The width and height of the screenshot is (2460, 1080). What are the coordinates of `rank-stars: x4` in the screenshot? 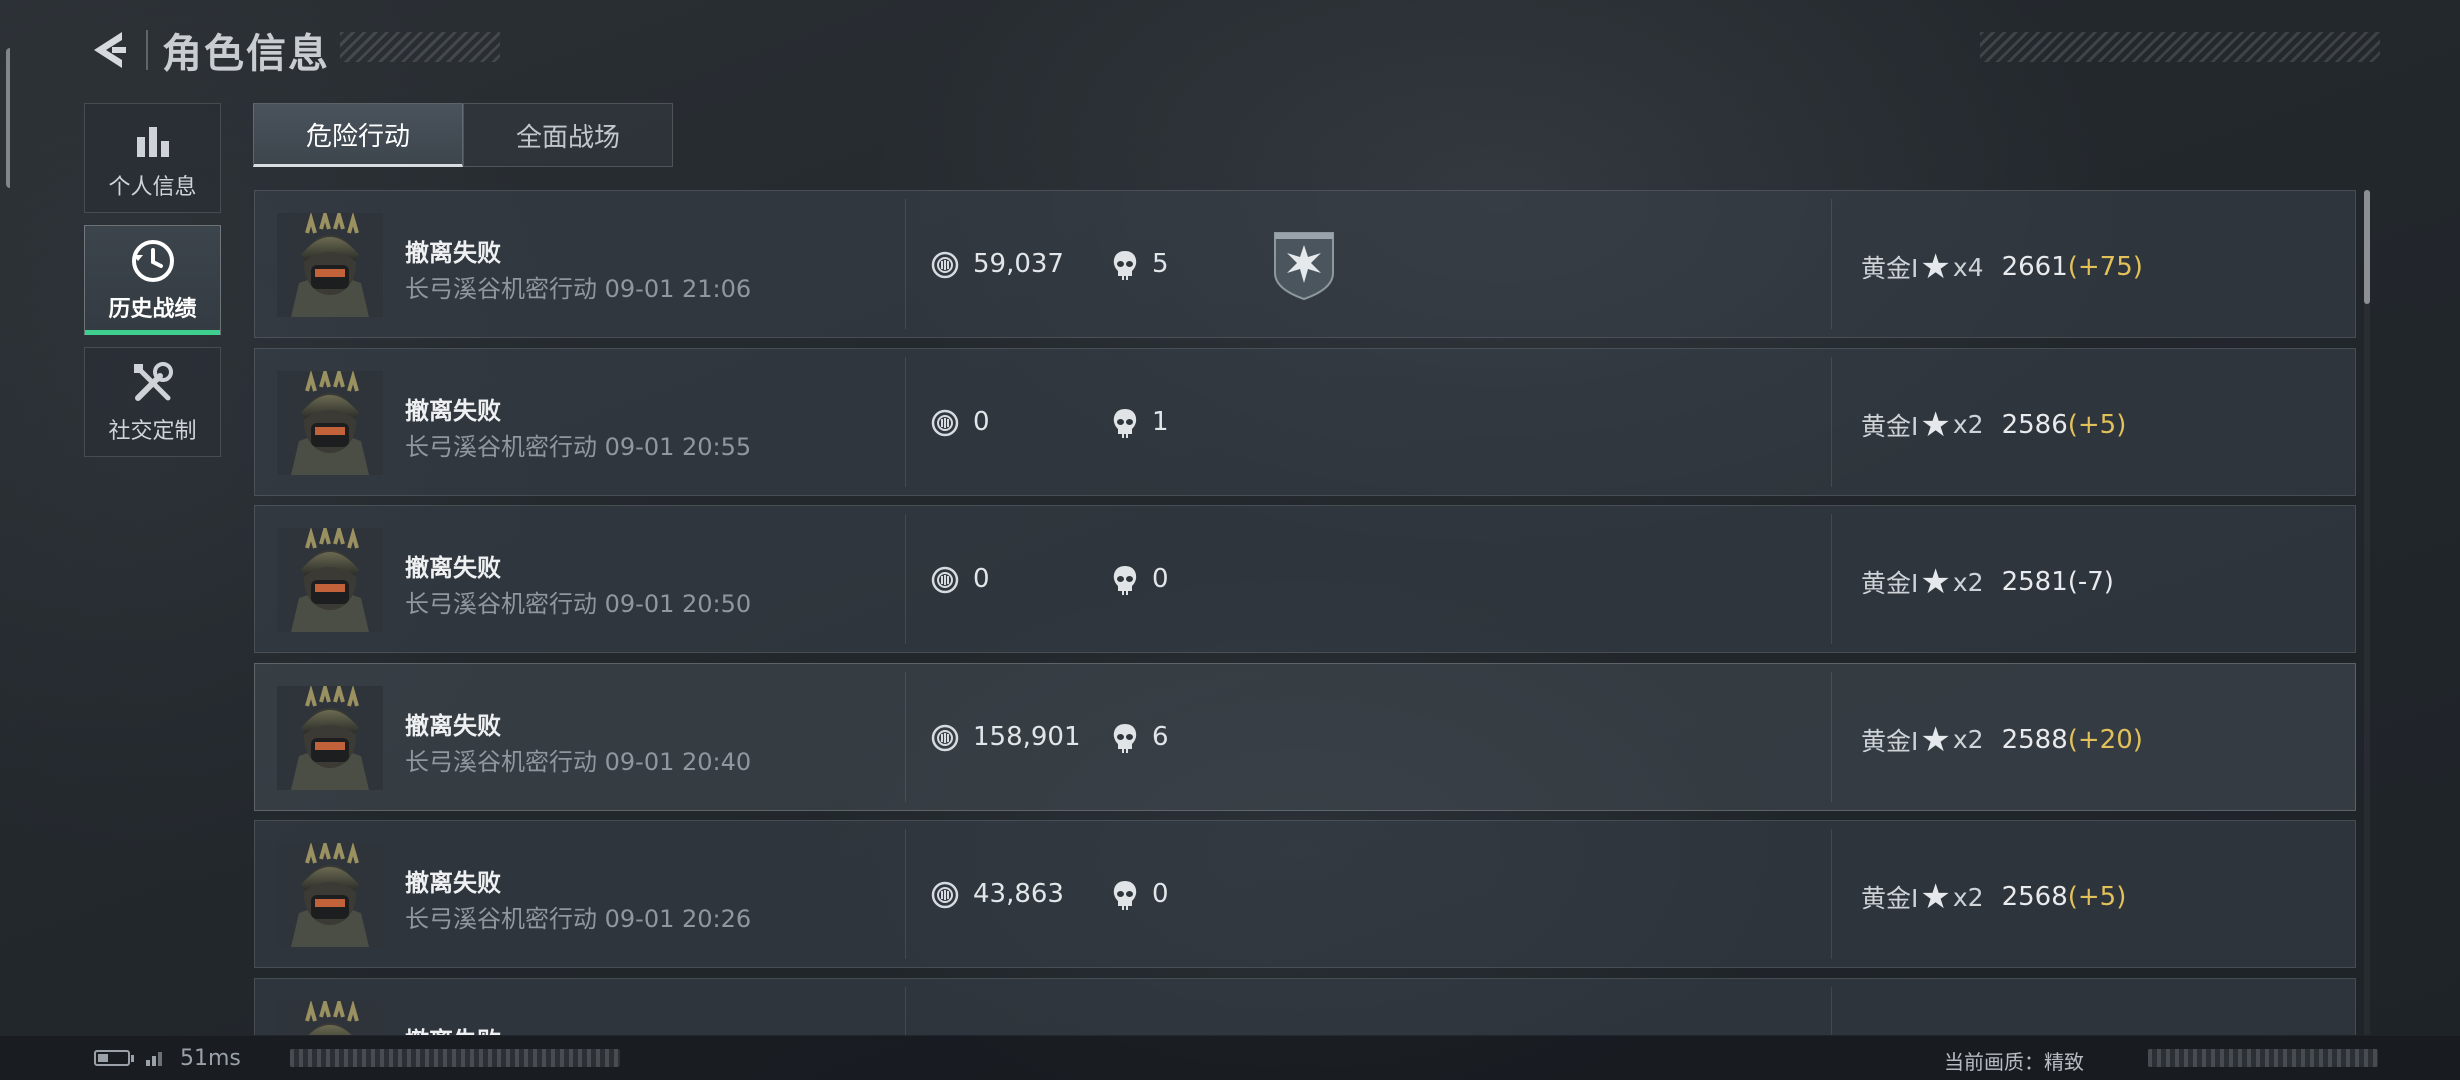 It's located at (1968, 267).